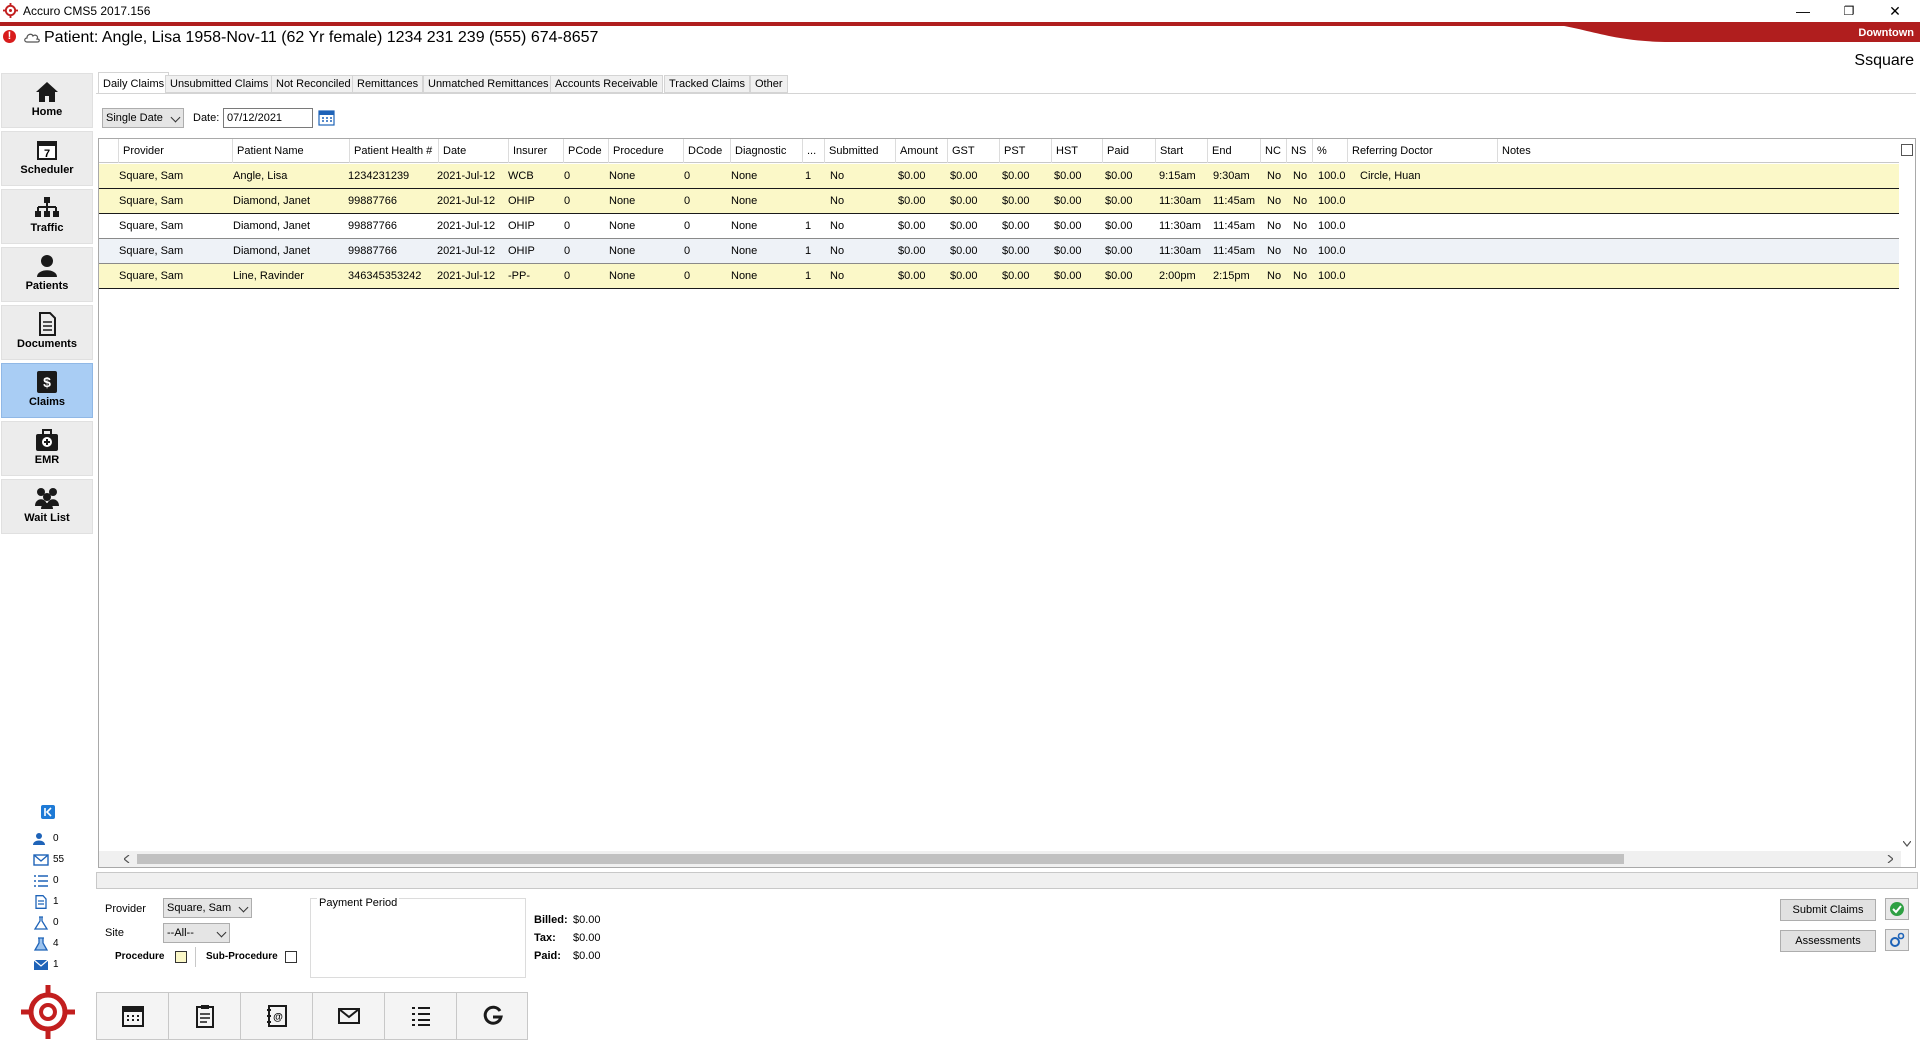 Image resolution: width=1920 pixels, height=1040 pixels. What do you see at coordinates (1890, 859) in the screenshot?
I see `scroll-right-icon` at bounding box center [1890, 859].